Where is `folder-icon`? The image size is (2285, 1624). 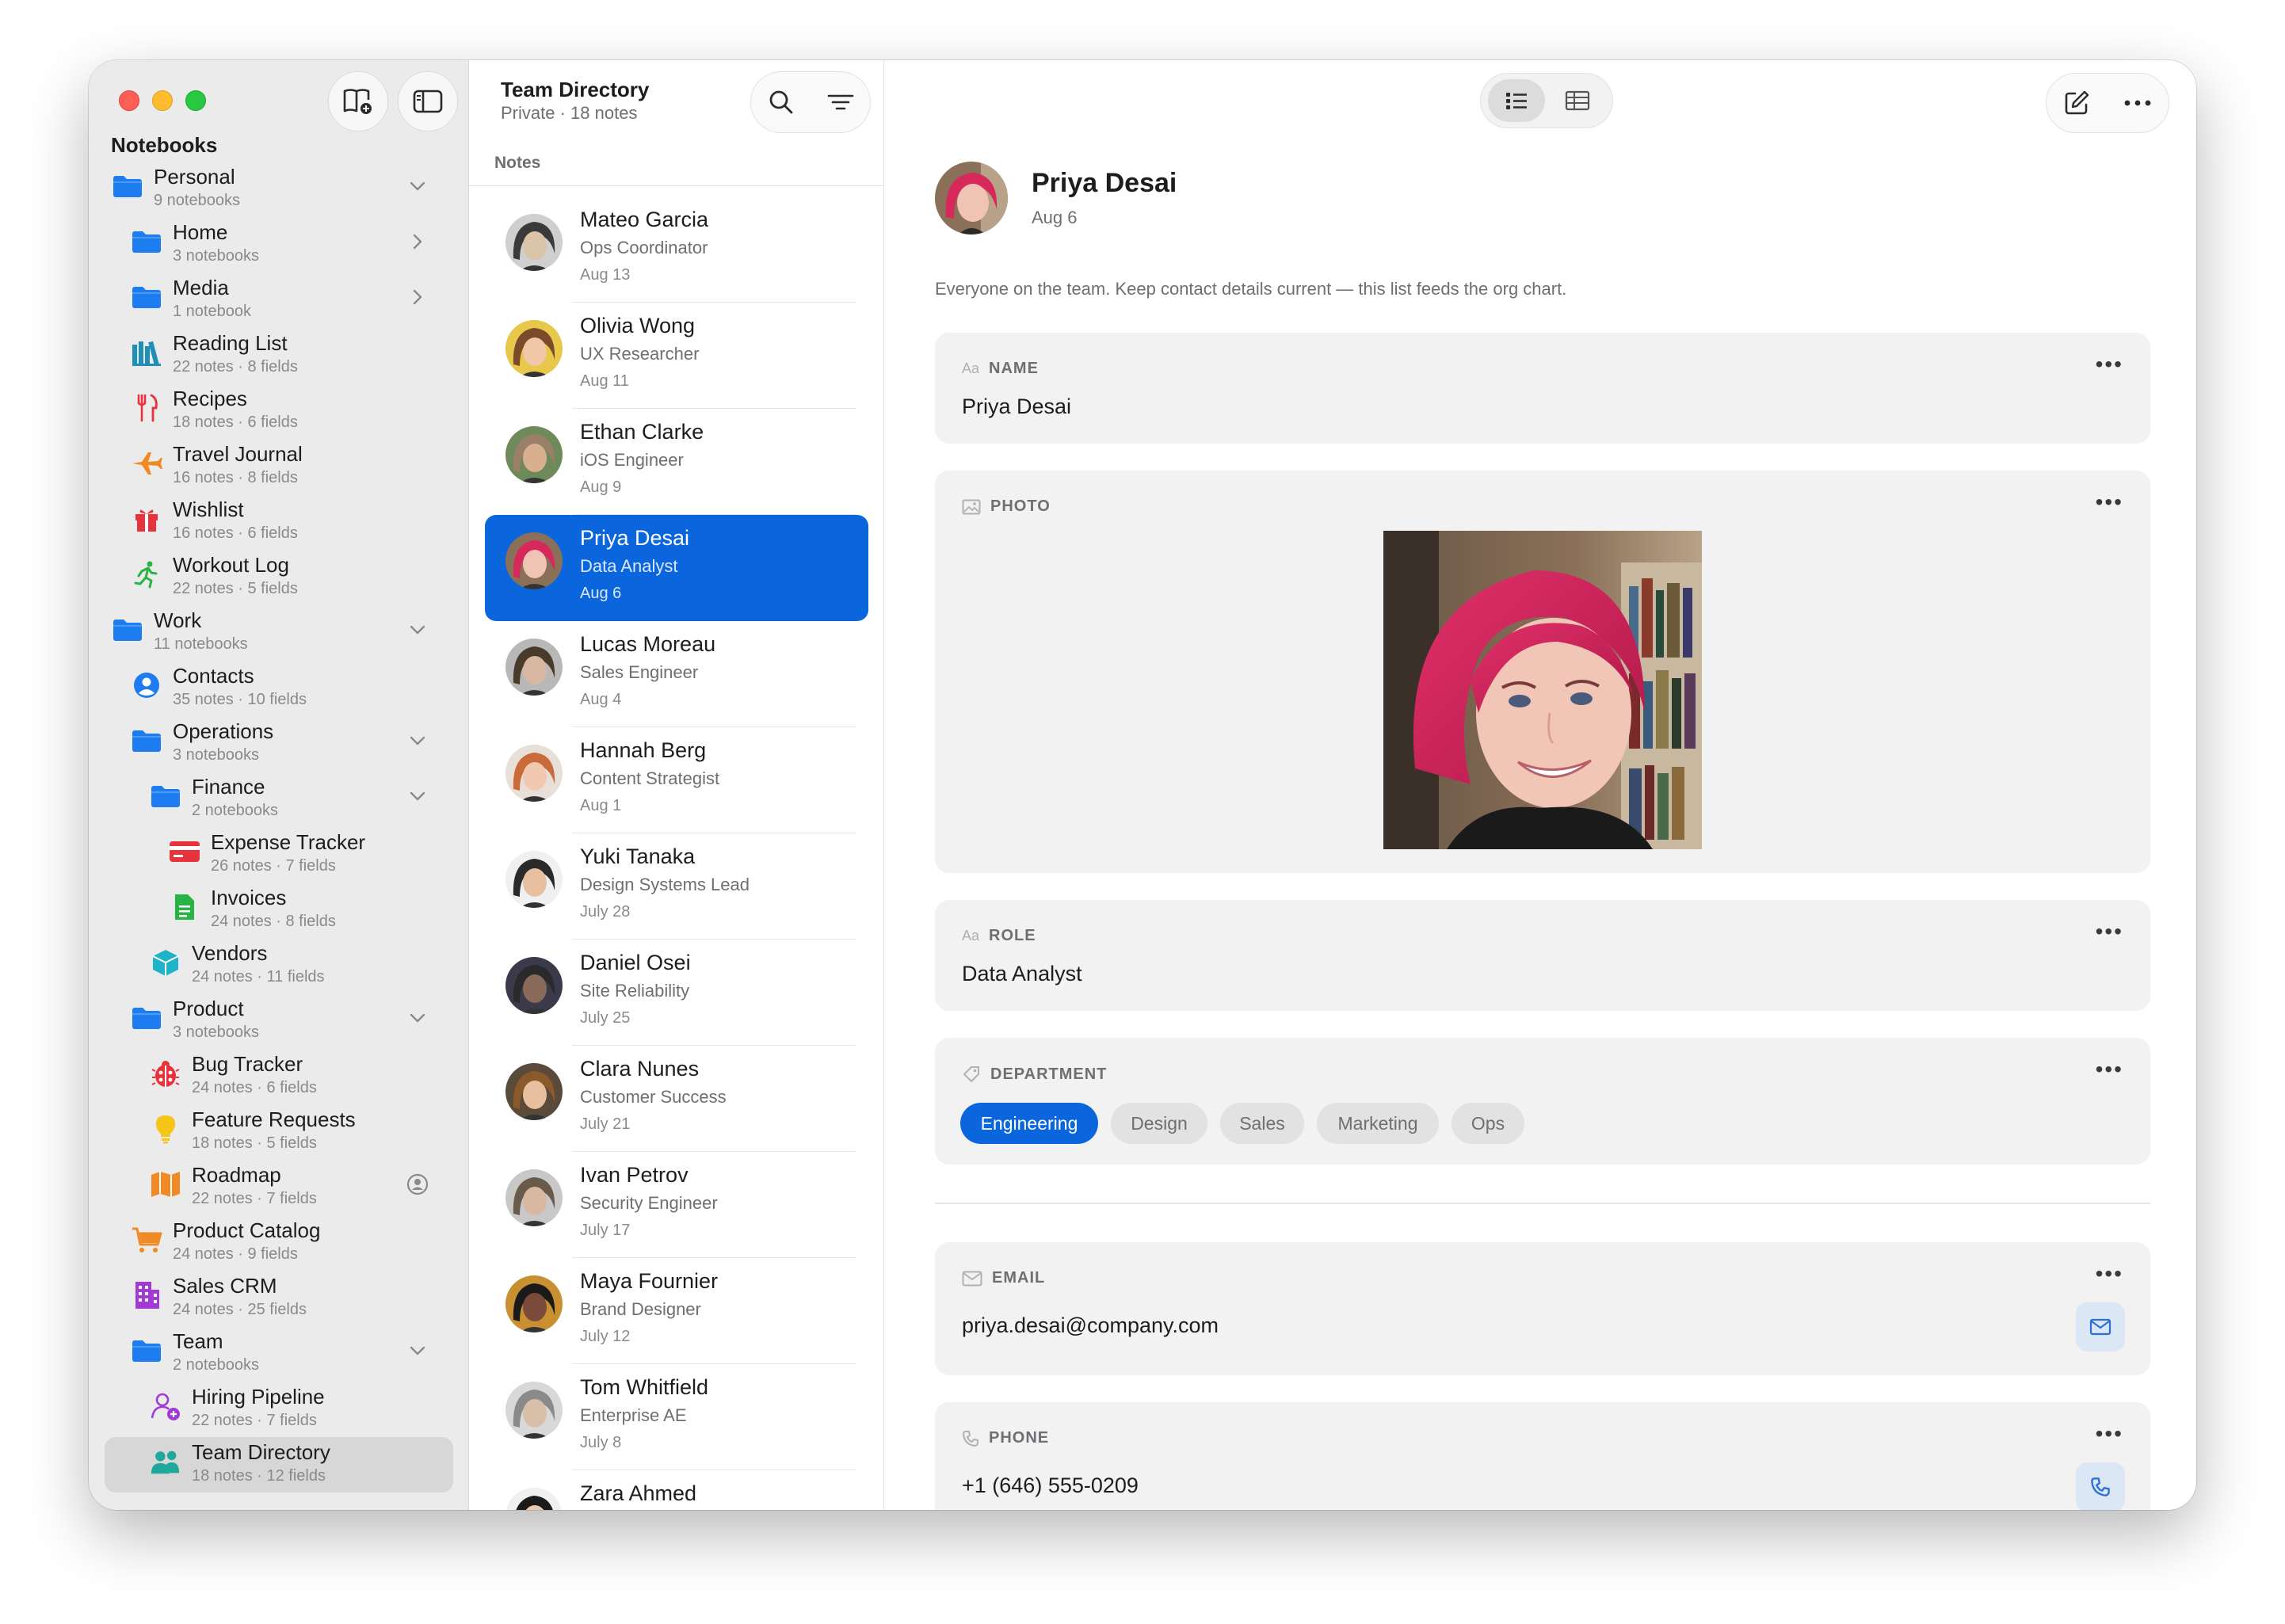
folder-icon is located at coordinates (165, 797).